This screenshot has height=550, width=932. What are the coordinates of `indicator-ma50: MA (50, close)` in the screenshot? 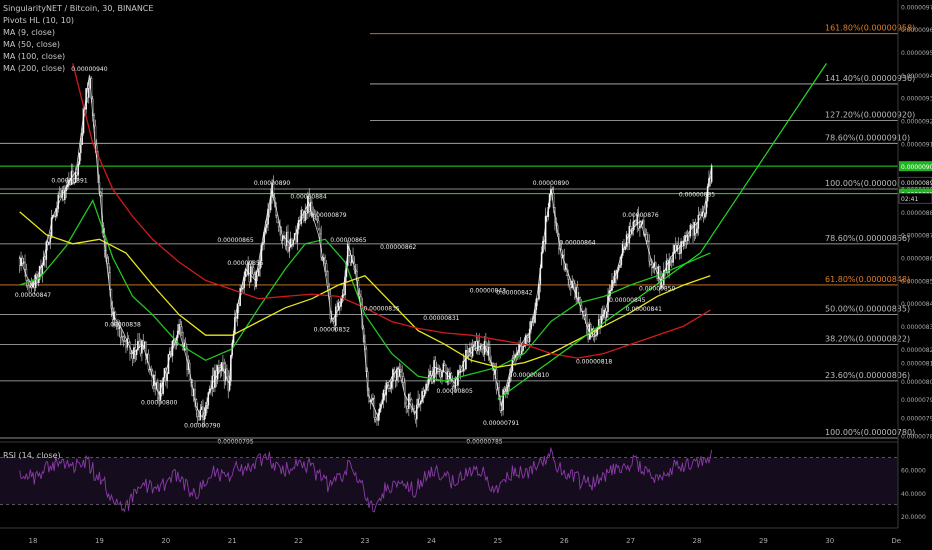 It's located at (78, 45).